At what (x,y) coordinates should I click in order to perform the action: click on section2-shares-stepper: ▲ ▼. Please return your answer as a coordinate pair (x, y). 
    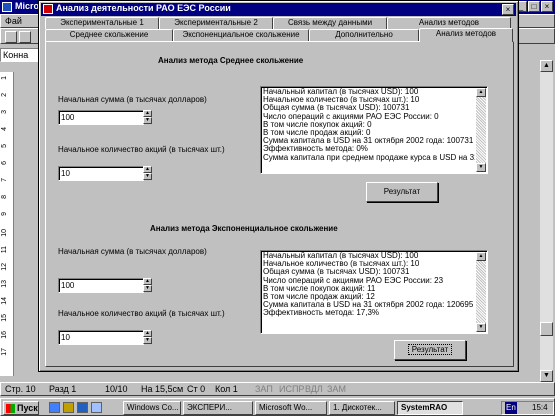
    Looking at the image, I should click on (147, 337).